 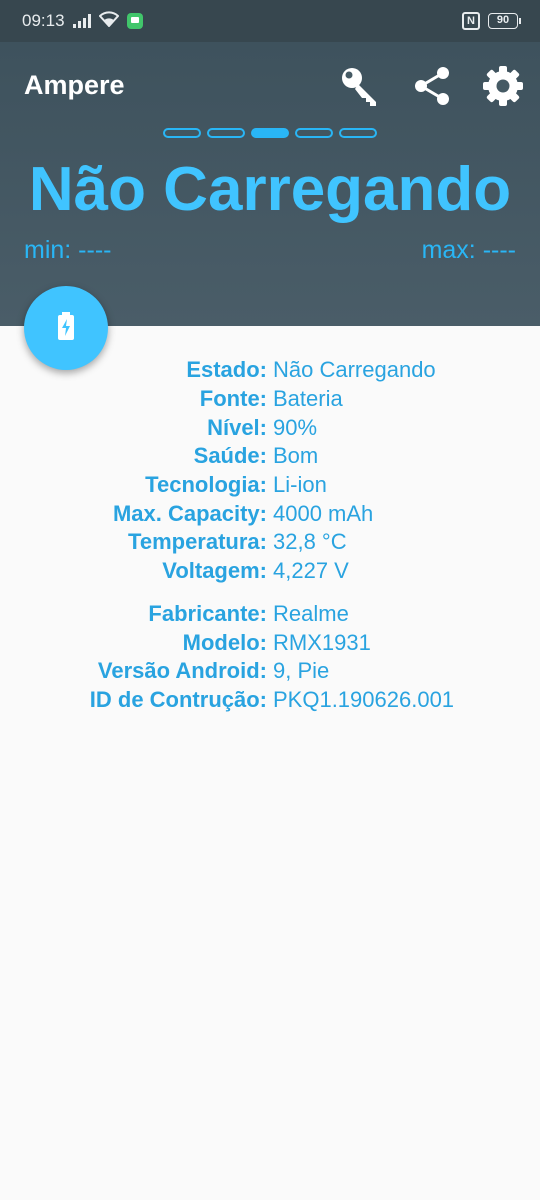 I want to click on wifi-icon, so click(x=108, y=21).